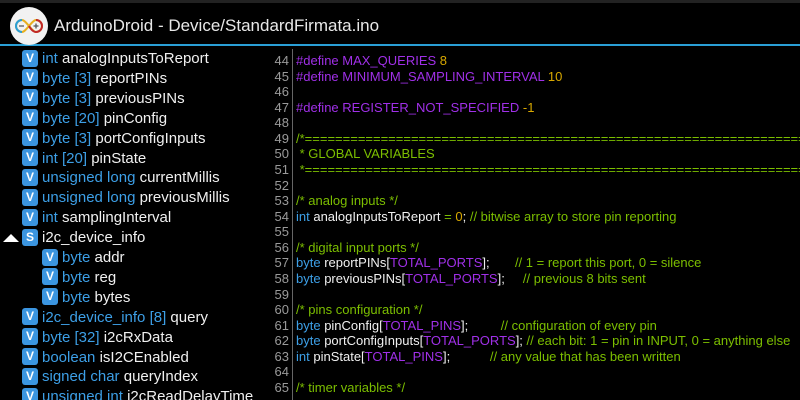 The width and height of the screenshot is (800, 400). Describe the element at coordinates (403, 356) in the screenshot. I see `code-token: TOTAL_PINS` at that location.